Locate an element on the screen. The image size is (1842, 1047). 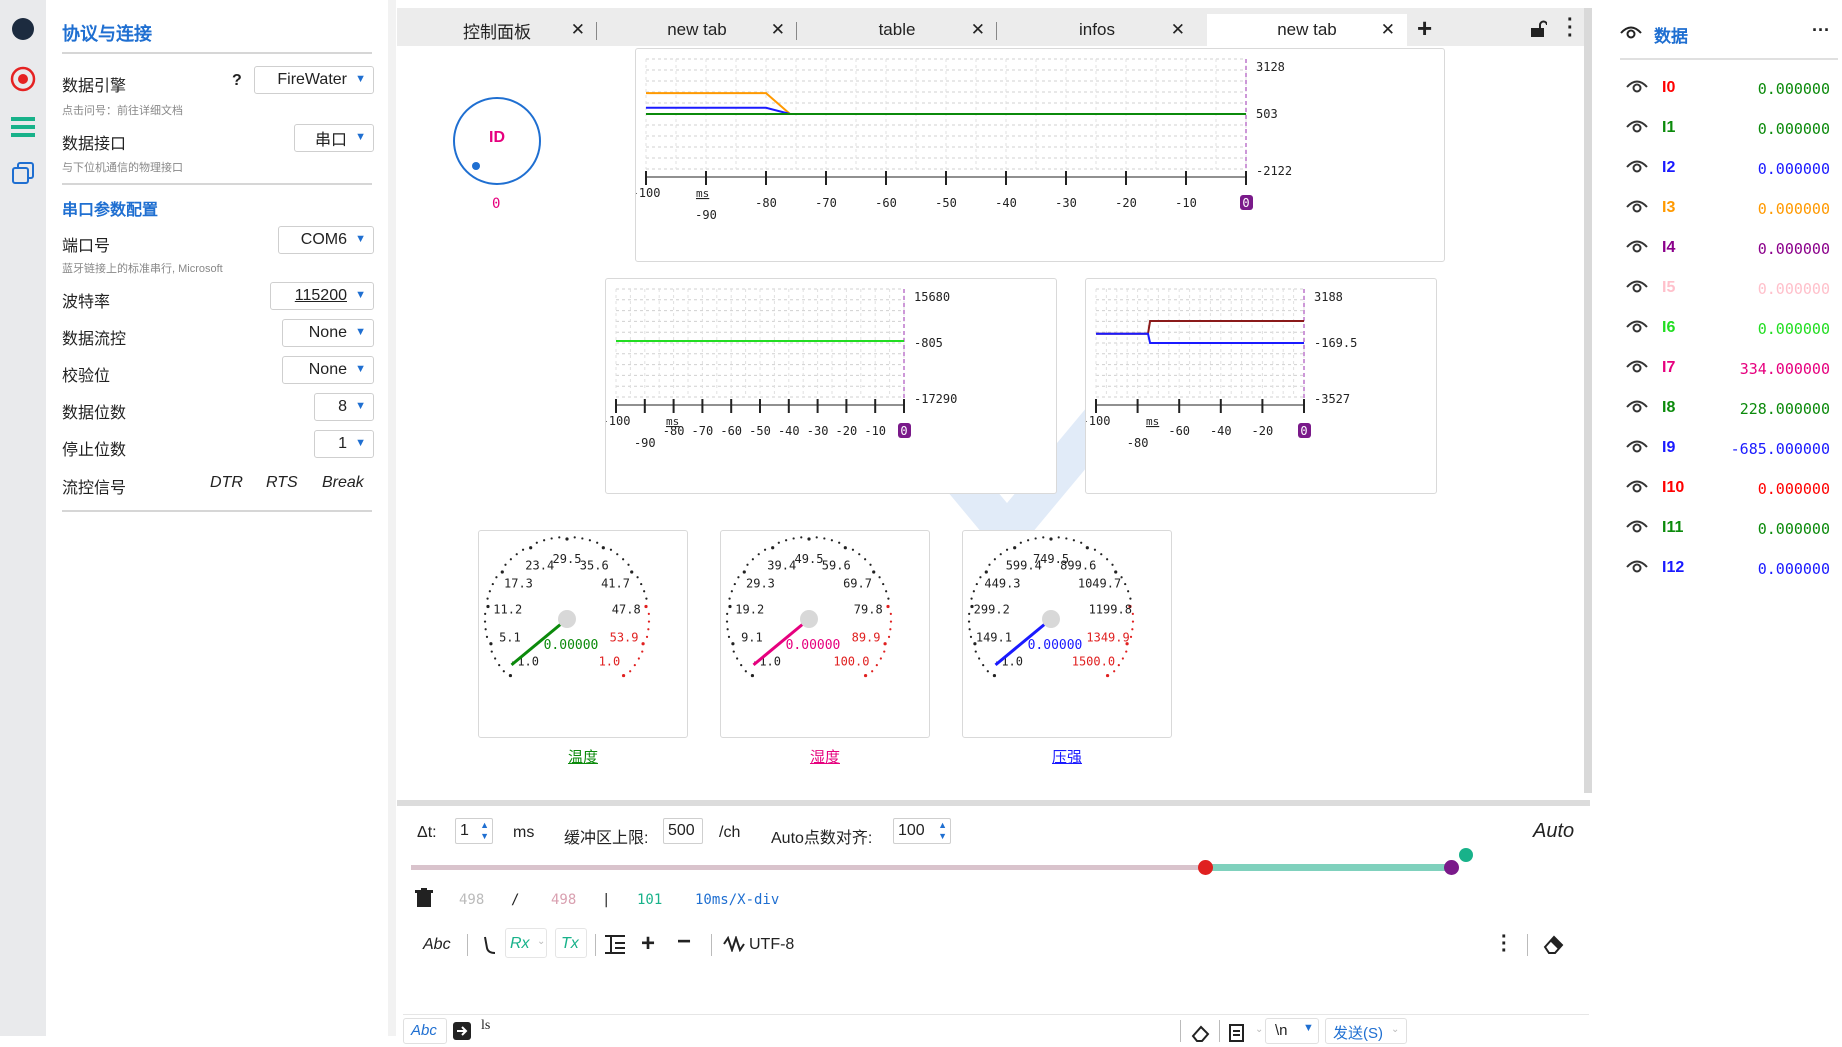
flow-select: None ▼ is located at coordinates (328, 333).